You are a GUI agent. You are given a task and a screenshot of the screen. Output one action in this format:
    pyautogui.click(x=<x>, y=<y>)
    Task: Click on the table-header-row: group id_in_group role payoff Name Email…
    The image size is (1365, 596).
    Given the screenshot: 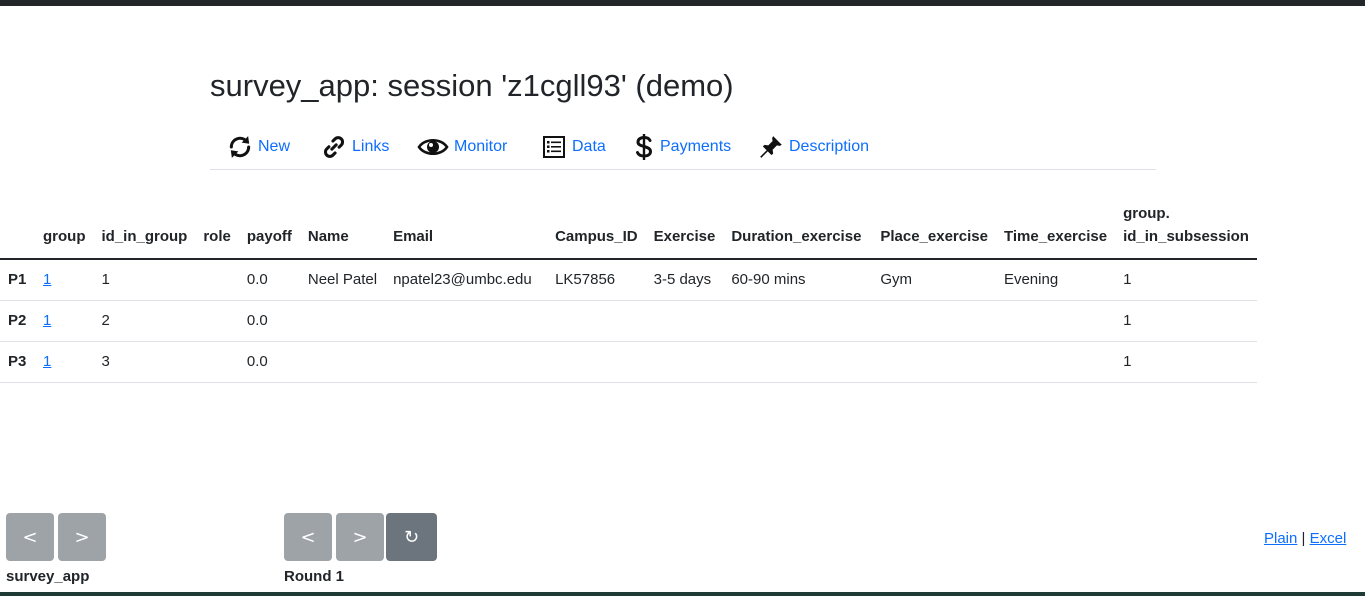 What is the action you would take?
    pyautogui.click(x=628, y=228)
    